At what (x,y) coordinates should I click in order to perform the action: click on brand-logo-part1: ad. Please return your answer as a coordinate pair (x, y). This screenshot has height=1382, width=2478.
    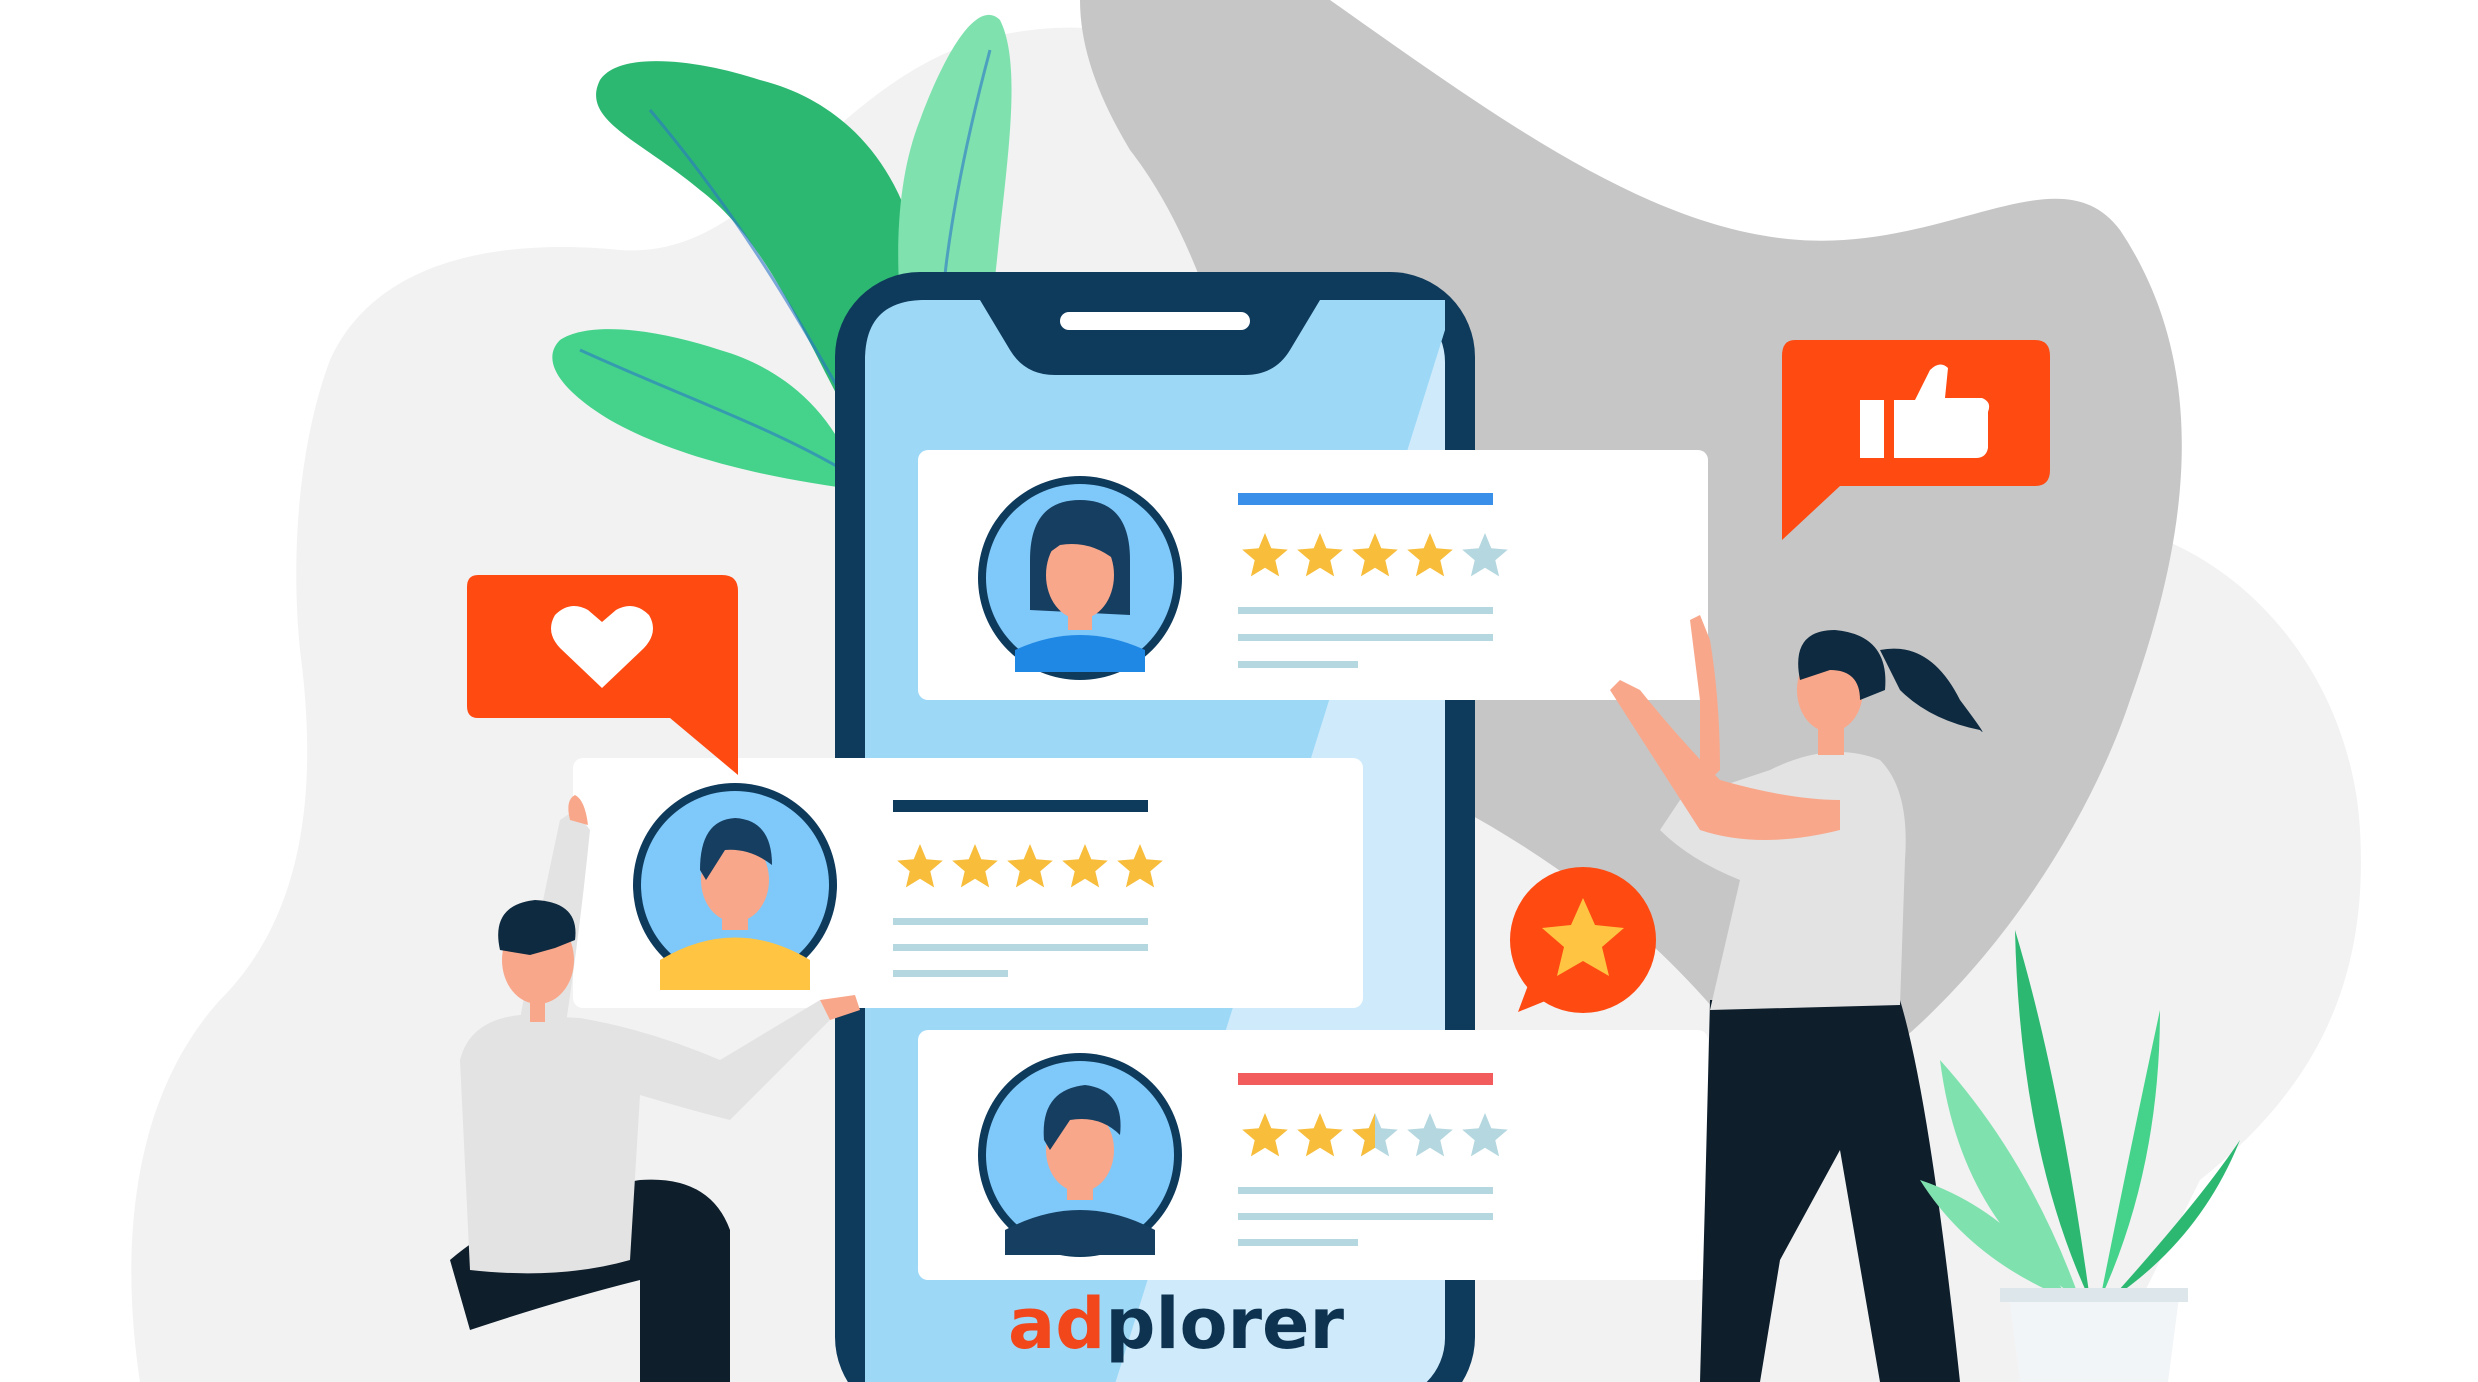
    Looking at the image, I should click on (1056, 1324).